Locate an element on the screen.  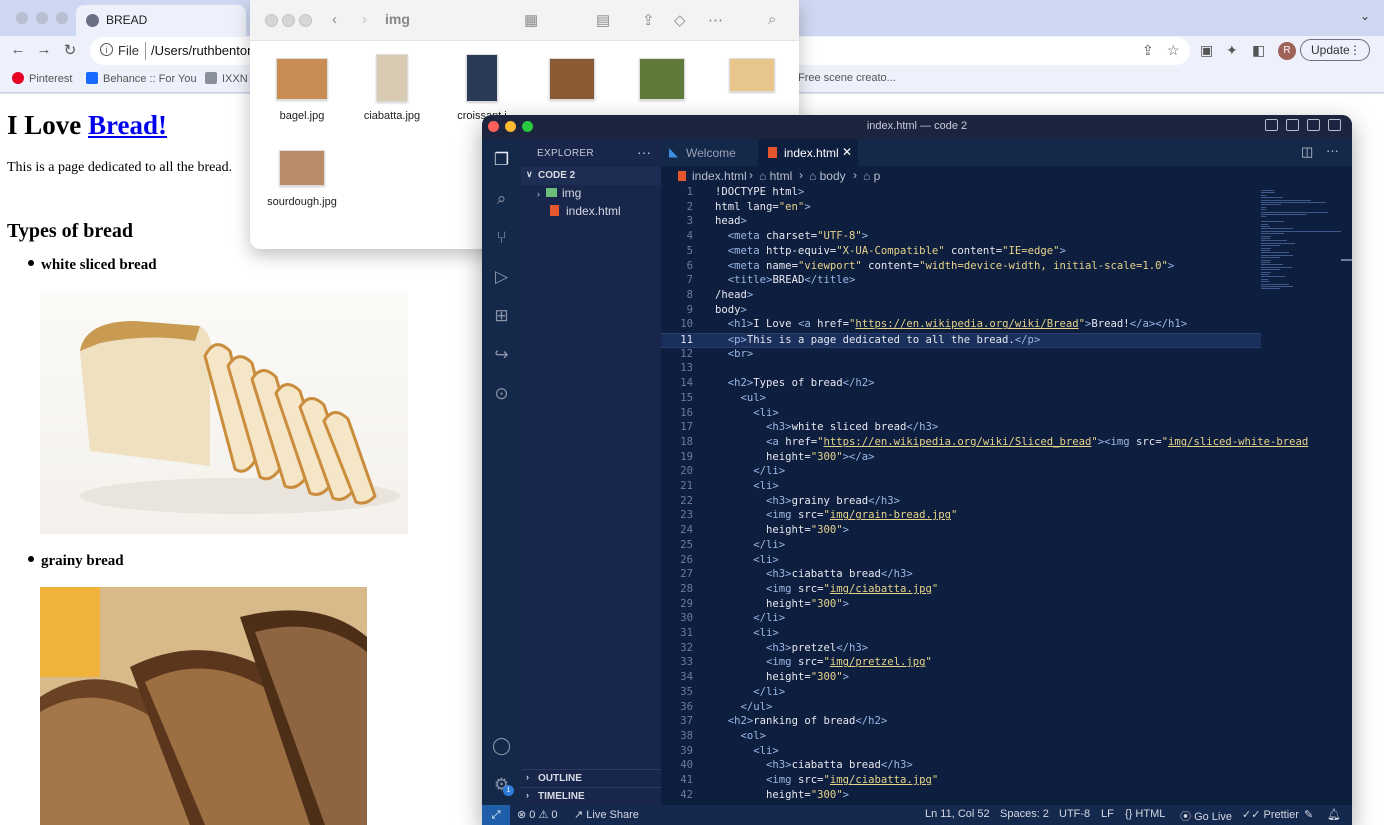
toggle-sidebar-icon is located at coordinates (1271, 125).